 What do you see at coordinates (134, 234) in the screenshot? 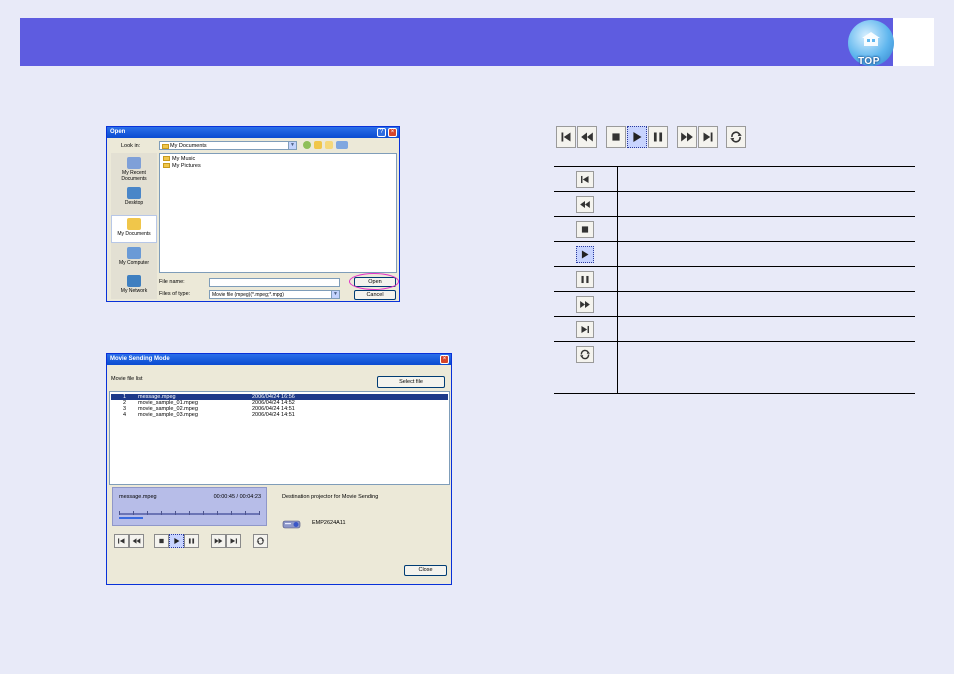
I see `place-label: My Documents` at bounding box center [134, 234].